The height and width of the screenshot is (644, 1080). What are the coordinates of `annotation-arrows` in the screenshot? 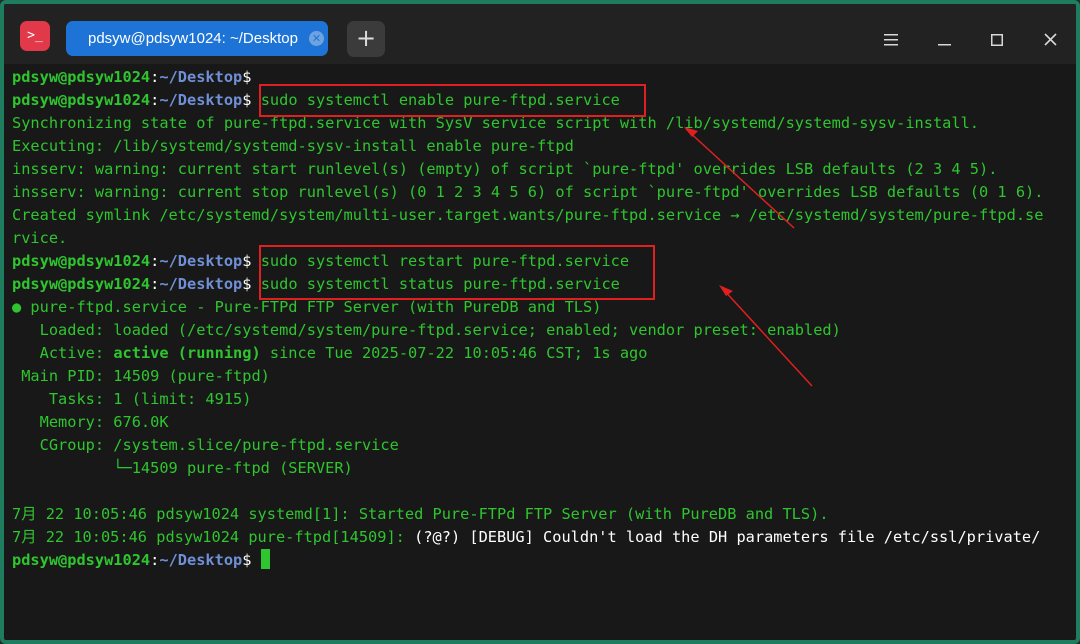 It's located at (748, 257).